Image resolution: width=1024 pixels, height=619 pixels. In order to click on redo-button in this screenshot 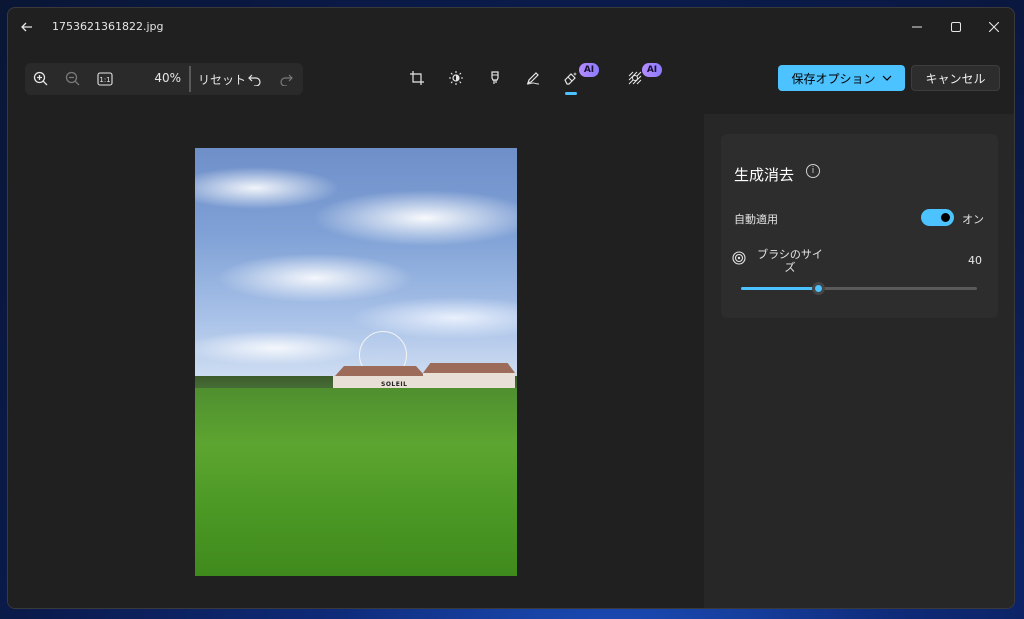, I will do `click(286, 79)`.